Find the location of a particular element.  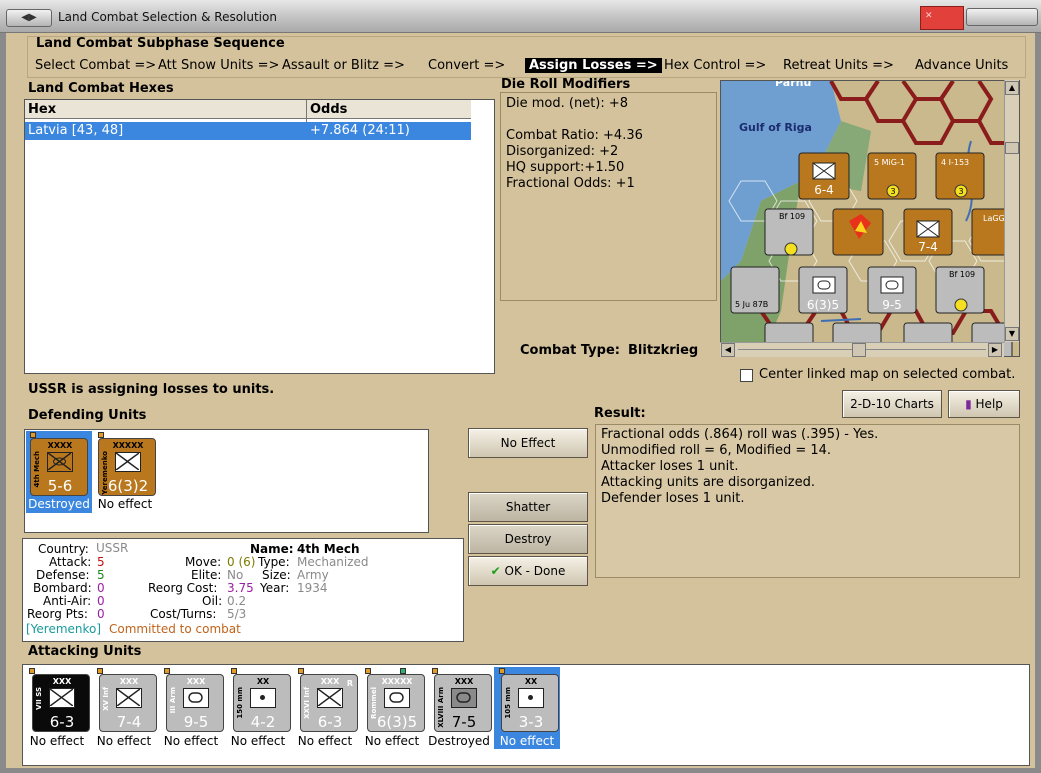

size-value: Army is located at coordinates (313, 575).